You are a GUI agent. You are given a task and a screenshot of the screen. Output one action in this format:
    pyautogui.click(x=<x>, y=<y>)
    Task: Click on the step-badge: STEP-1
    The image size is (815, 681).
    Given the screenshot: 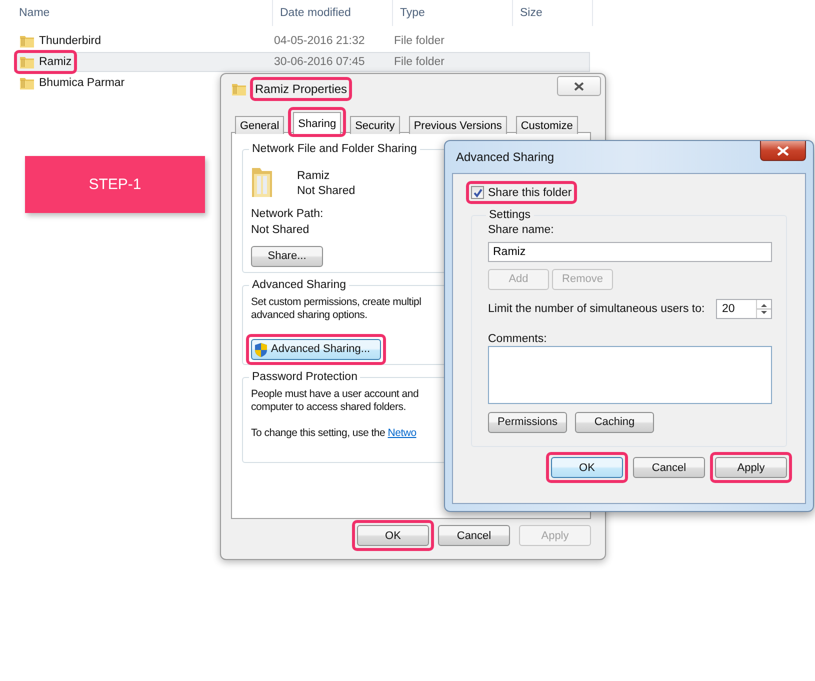 What is the action you would take?
    pyautogui.click(x=115, y=184)
    